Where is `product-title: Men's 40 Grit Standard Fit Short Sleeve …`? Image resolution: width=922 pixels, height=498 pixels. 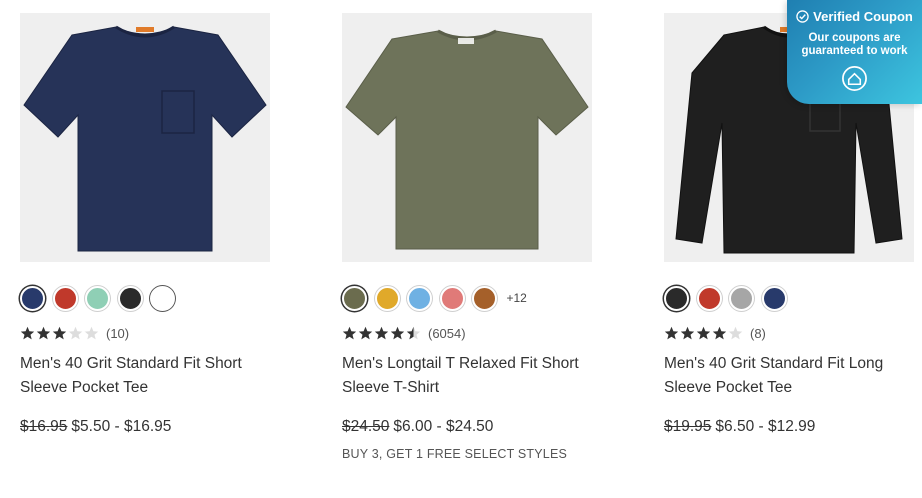
product-title: Men's 40 Grit Standard Fit Short Sleeve … is located at coordinates (145, 376).